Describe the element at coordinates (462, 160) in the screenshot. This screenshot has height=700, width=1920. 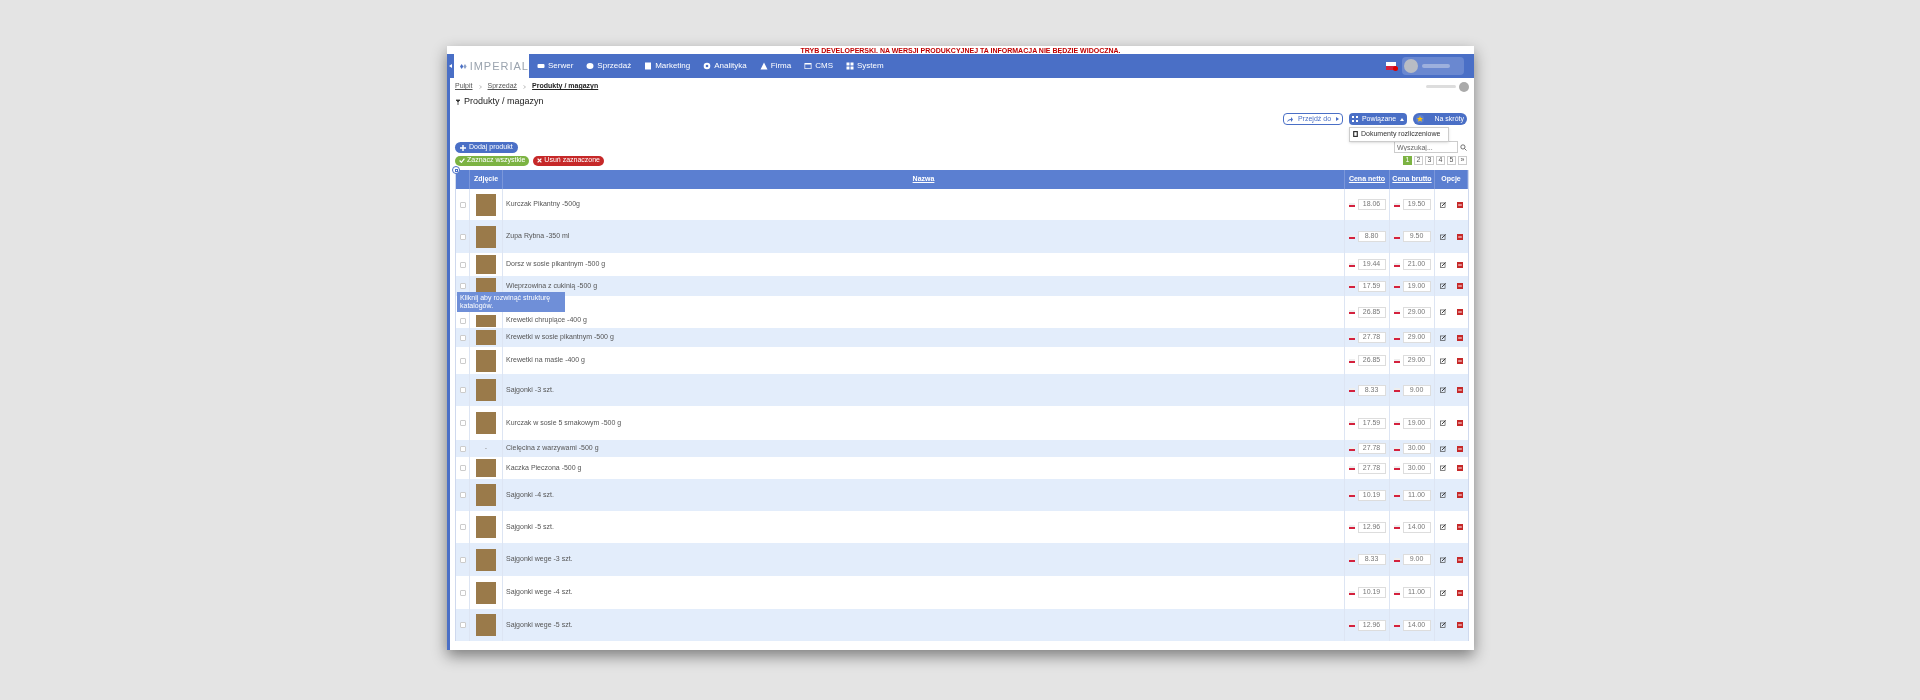
I see `check-icon` at that location.